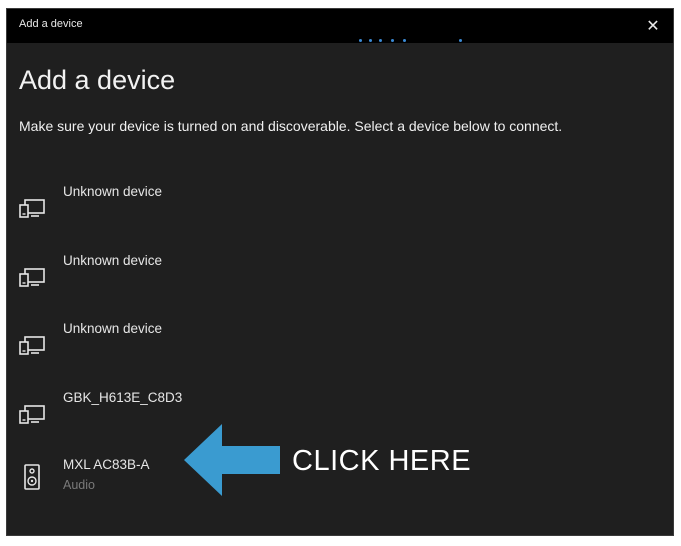 This screenshot has height=546, width=681. I want to click on arrow-left-icon, so click(232, 460).